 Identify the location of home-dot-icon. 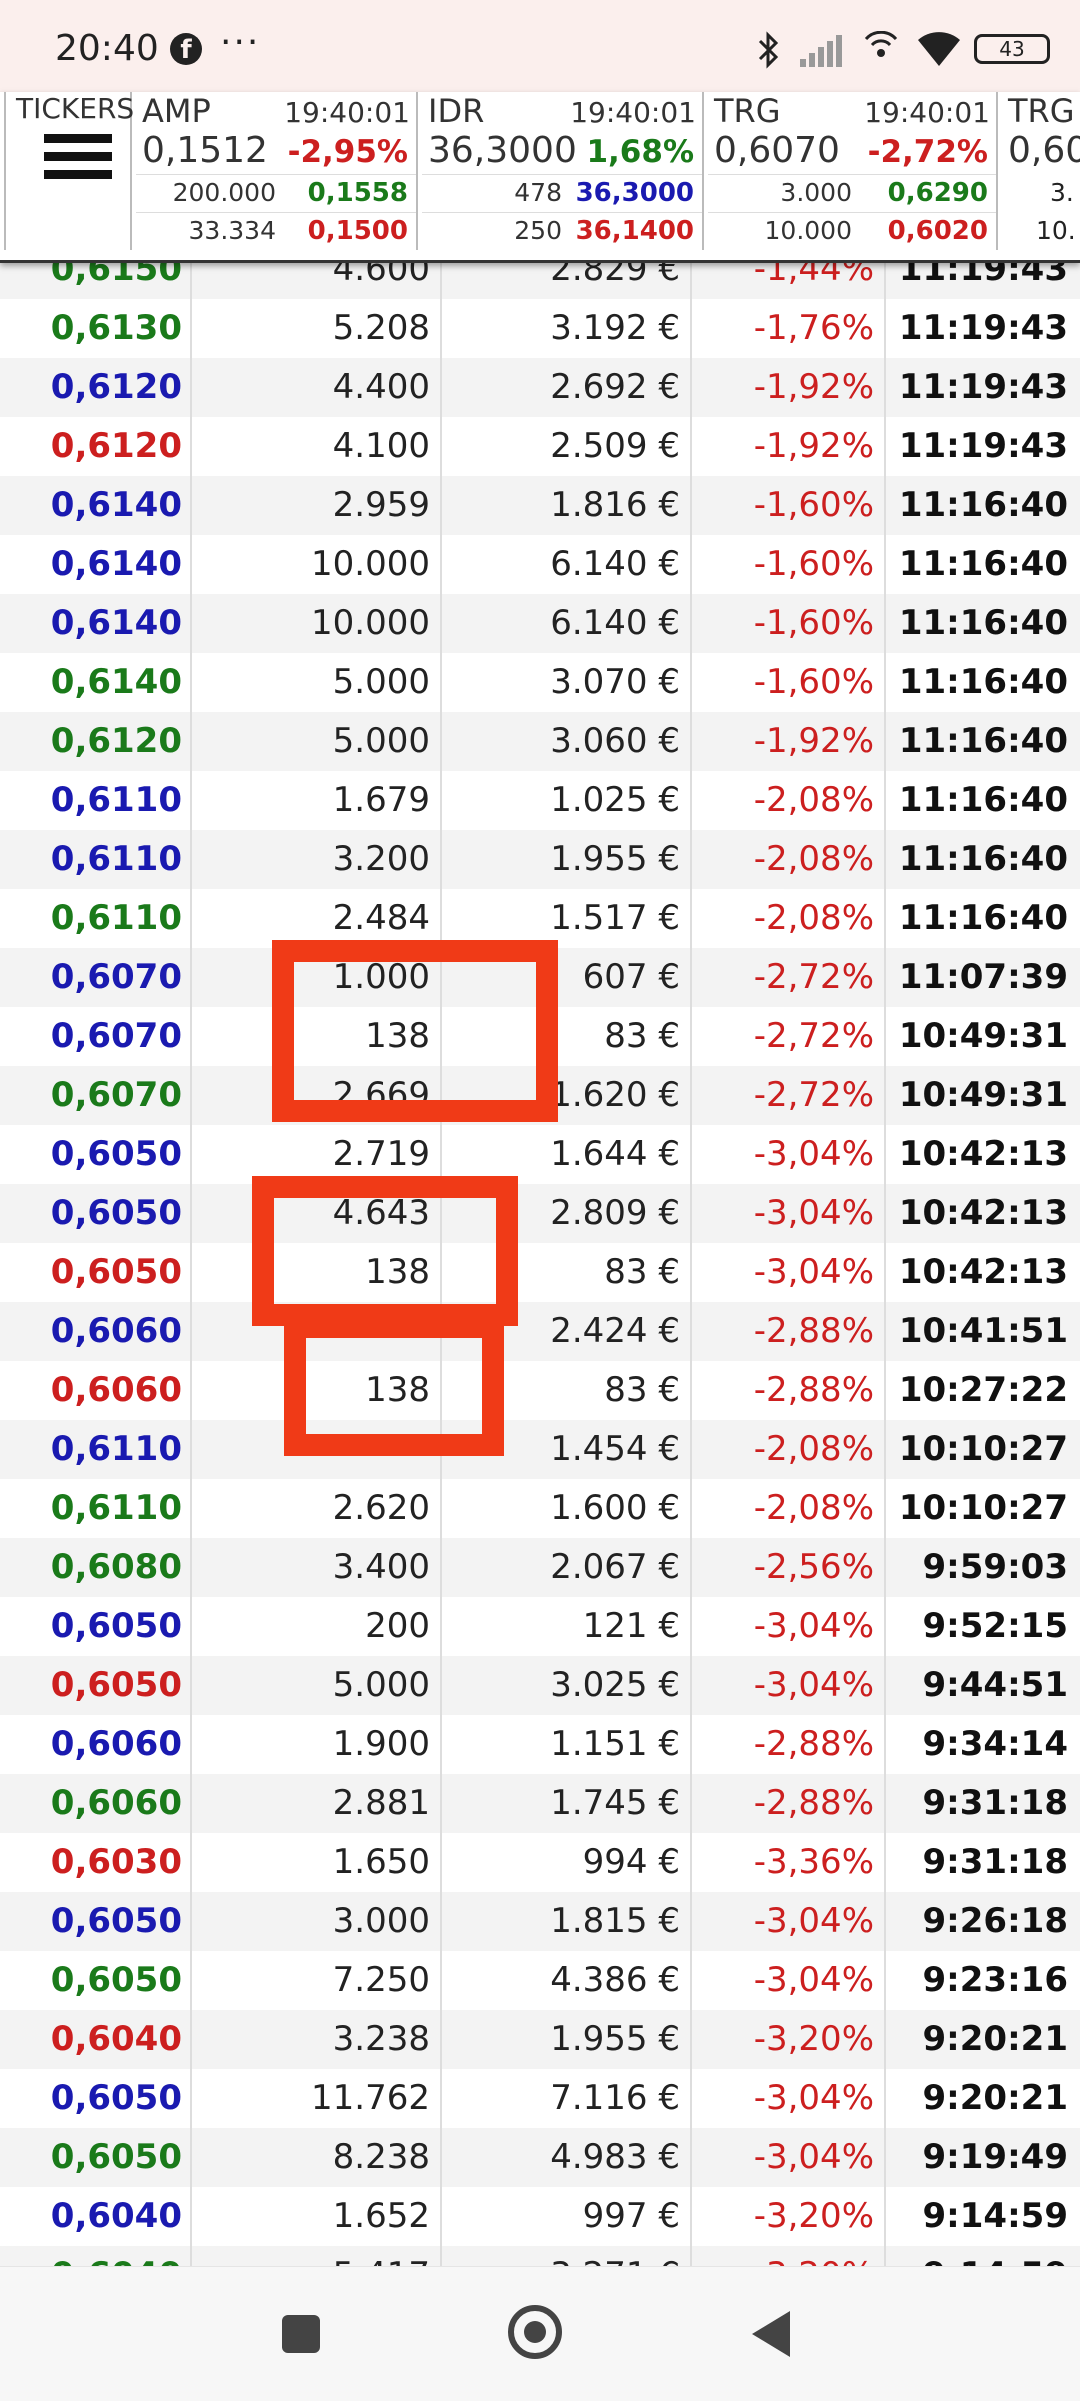
(535, 2332).